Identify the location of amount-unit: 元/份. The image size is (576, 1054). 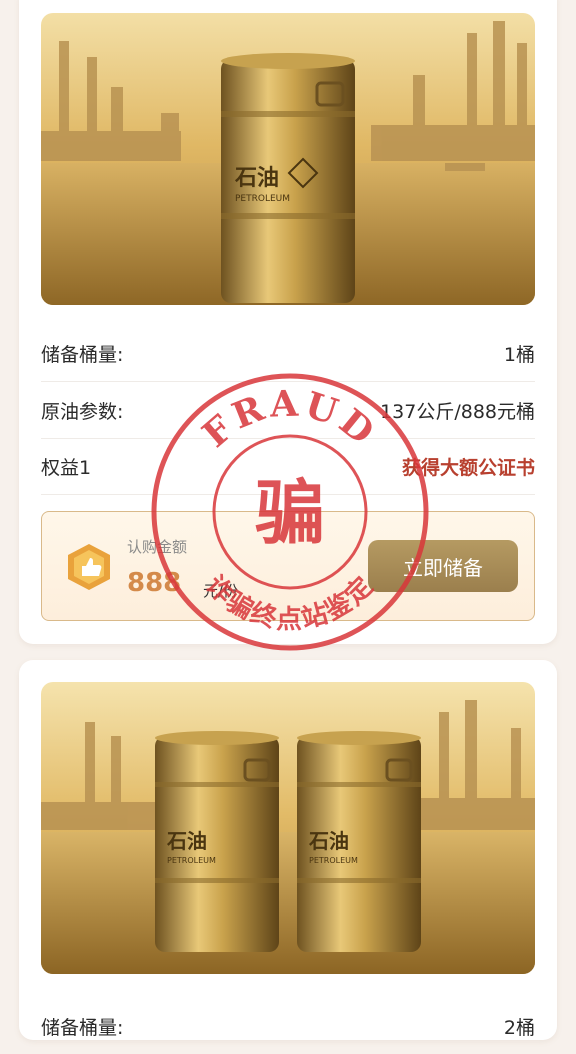
(221, 591).